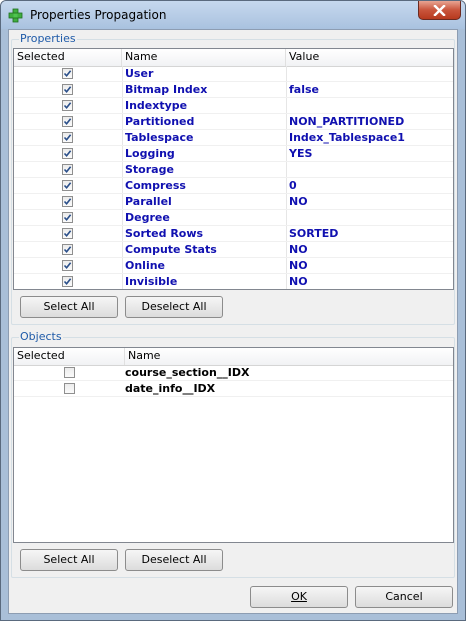  What do you see at coordinates (166, 89) in the screenshot?
I see `property-name: Bitmap Index` at bounding box center [166, 89].